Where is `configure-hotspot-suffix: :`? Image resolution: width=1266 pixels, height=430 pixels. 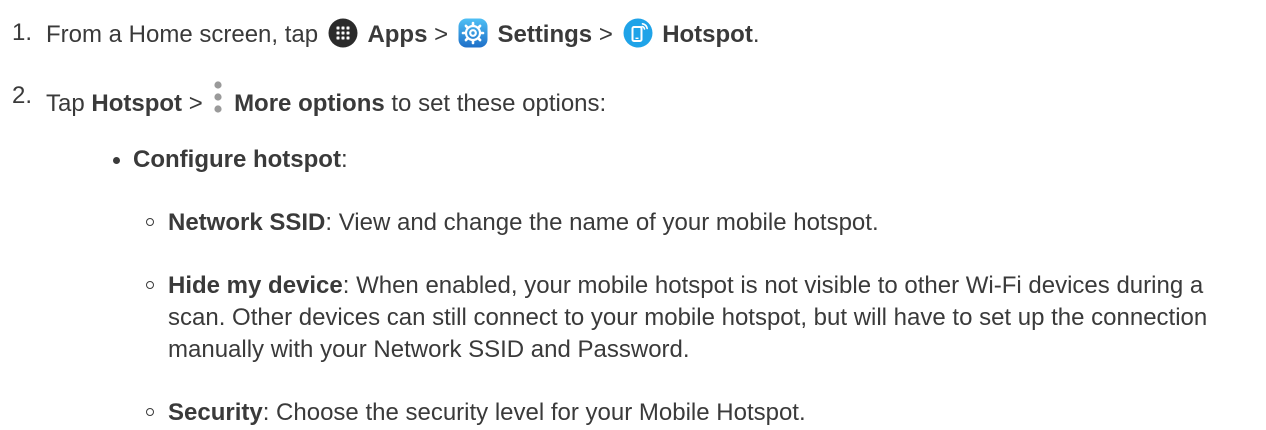
configure-hotspot-suffix: : is located at coordinates (344, 159).